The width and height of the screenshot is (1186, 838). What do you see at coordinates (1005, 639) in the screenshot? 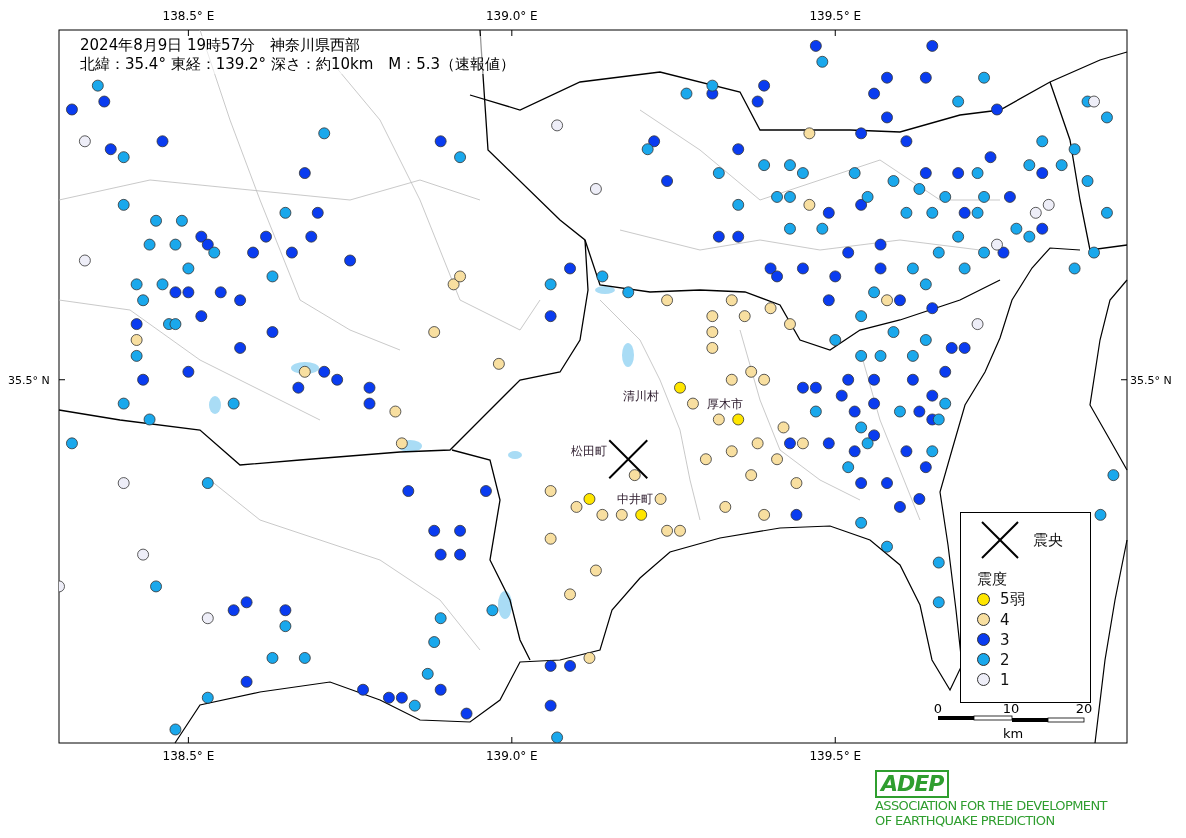
I see `legend-label: 3` at bounding box center [1005, 639].